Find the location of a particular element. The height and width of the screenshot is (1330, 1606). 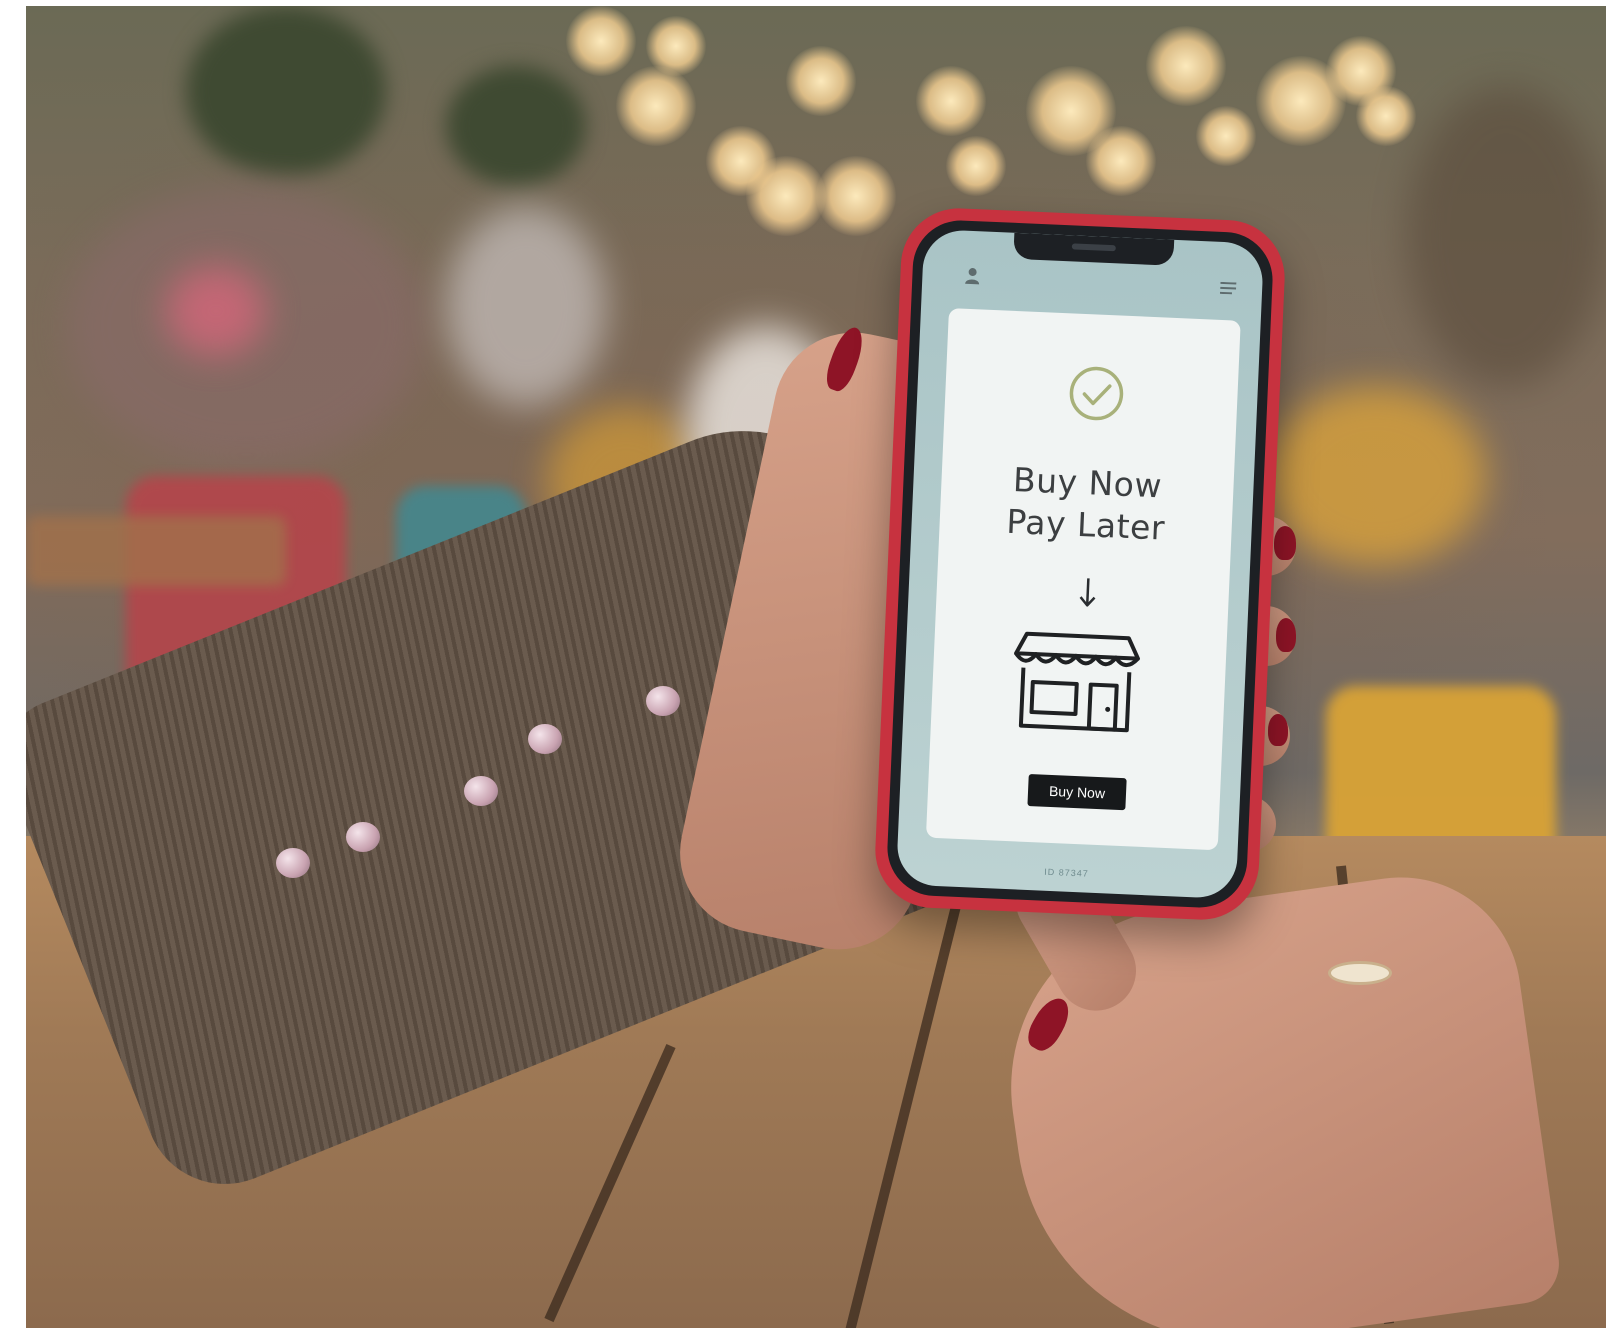

left-table is located at coordinates (156, 551).